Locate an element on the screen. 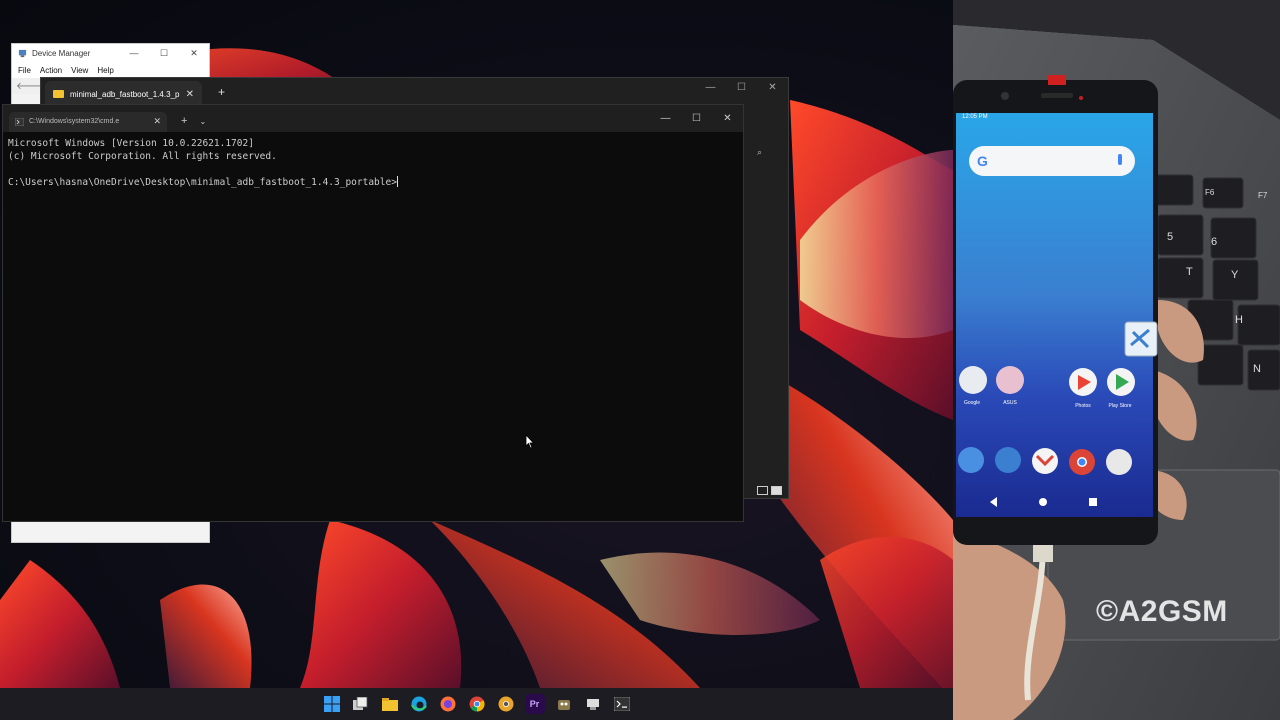 The width and height of the screenshot is (1280, 720). close-button: ✕ is located at coordinates (194, 53).